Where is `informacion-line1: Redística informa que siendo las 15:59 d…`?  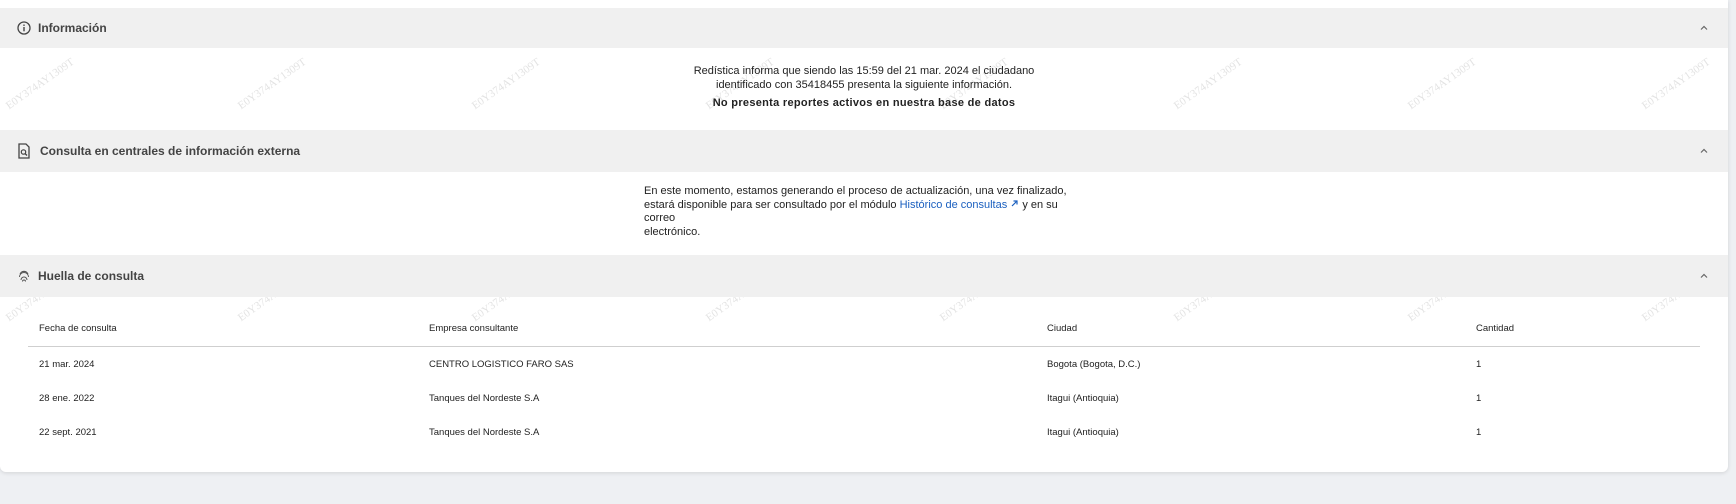 informacion-line1: Redística informa que siendo las 15:59 d… is located at coordinates (864, 71).